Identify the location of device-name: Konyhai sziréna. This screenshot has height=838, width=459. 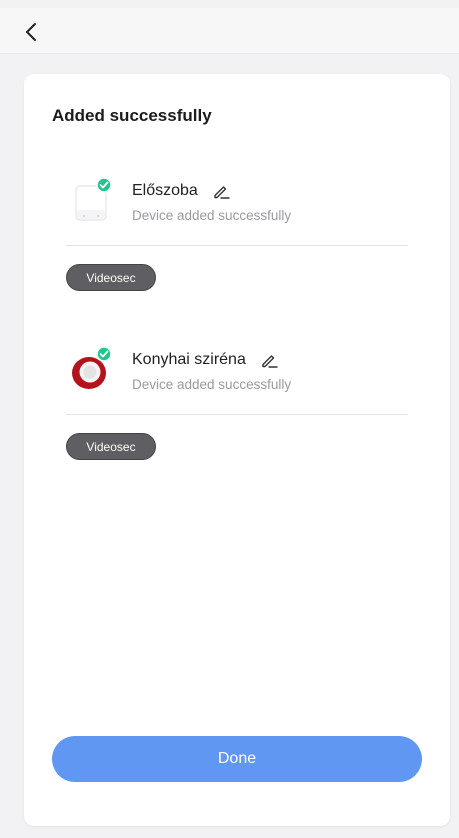
(205, 360).